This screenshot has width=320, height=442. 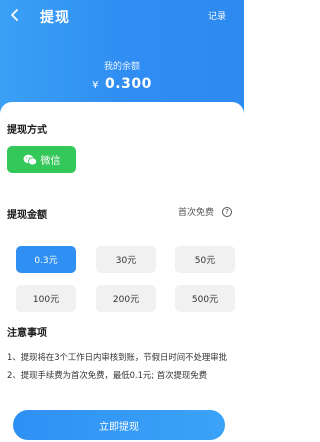 I want to click on amount-option-500: 500元, so click(x=205, y=298).